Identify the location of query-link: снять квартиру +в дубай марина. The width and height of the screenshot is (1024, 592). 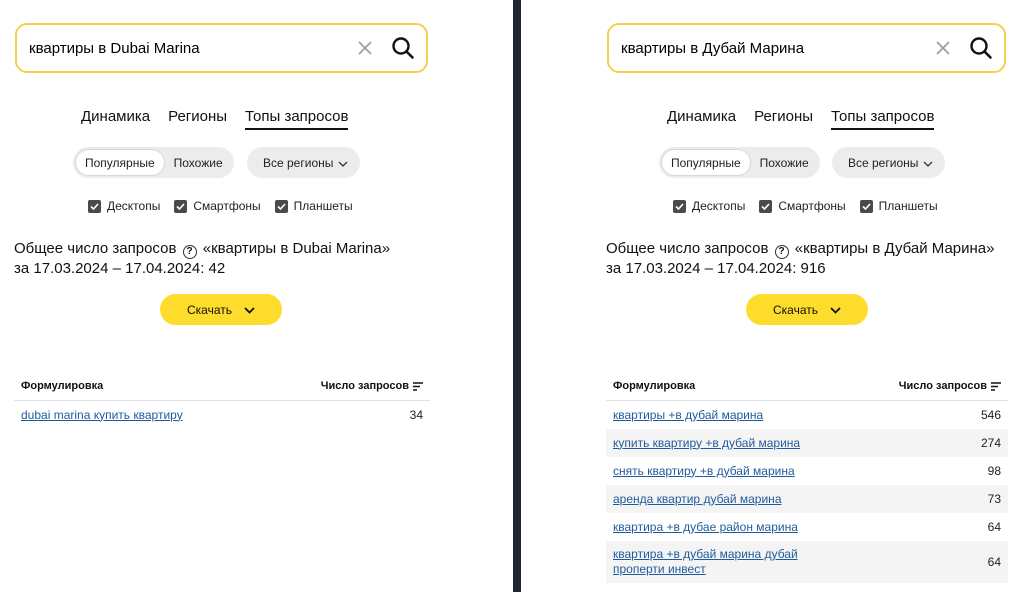
(704, 471).